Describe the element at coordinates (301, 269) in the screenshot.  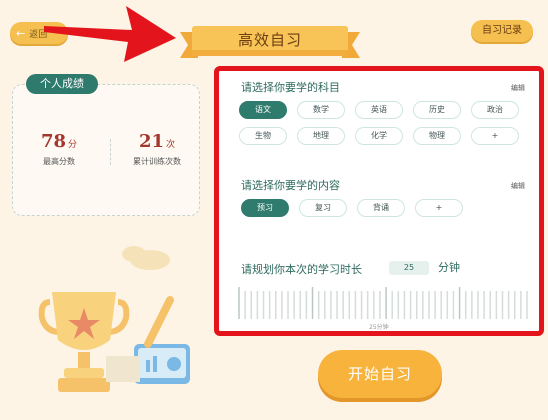
I see `duration-section-title: 请规划你本次的学习时长` at that location.